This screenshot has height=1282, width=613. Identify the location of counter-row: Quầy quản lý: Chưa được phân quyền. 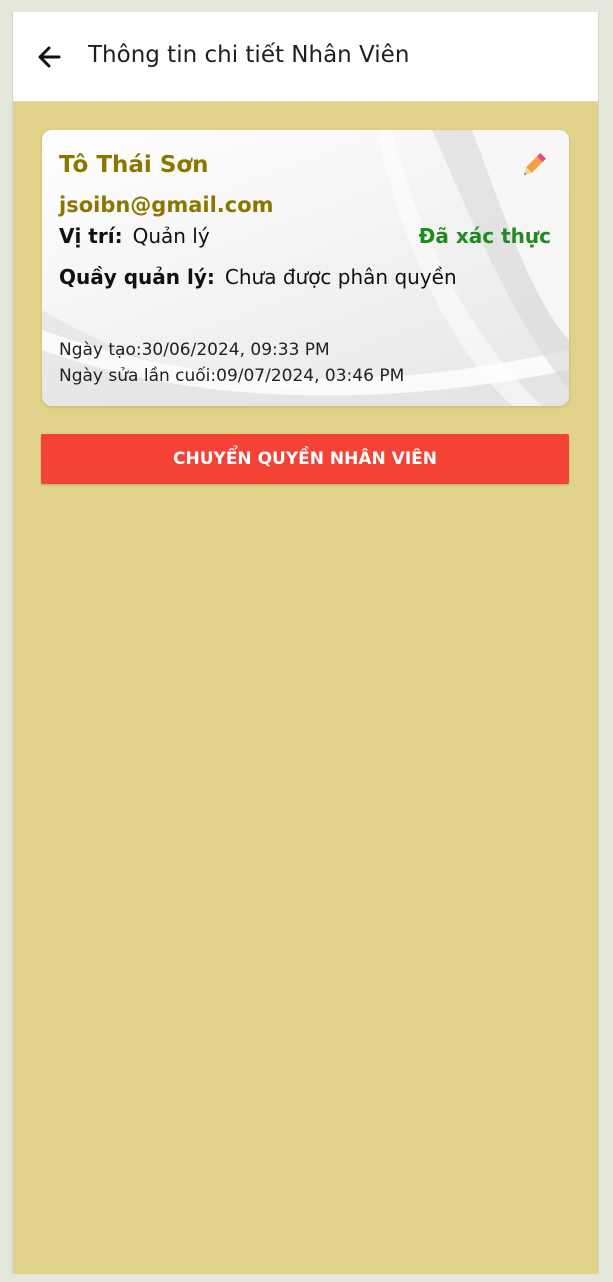
(258, 277).